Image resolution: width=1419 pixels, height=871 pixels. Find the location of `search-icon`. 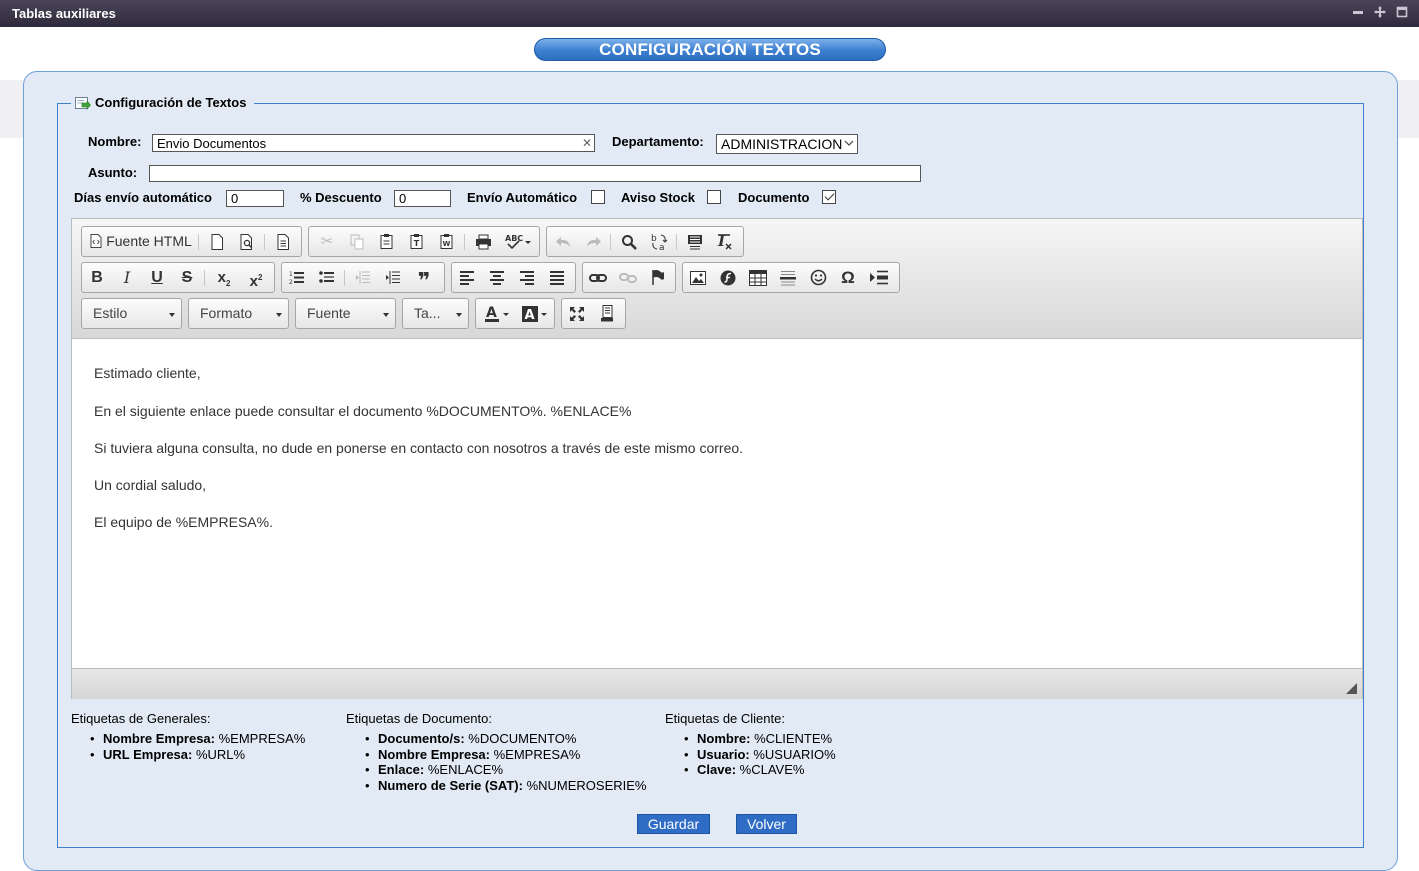

search-icon is located at coordinates (629, 241).